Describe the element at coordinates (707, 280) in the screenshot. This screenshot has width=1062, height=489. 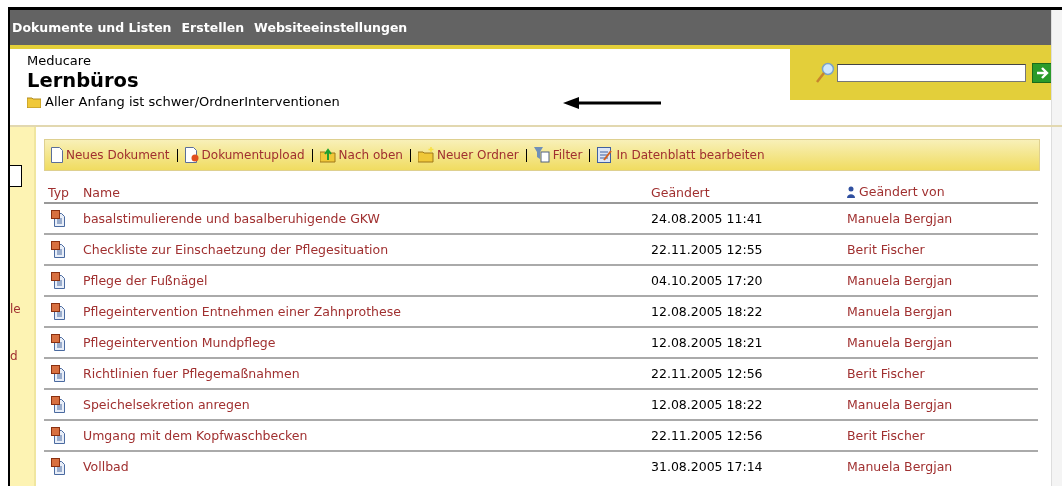
I see `modified-date: 04.10.2005 17:20` at that location.